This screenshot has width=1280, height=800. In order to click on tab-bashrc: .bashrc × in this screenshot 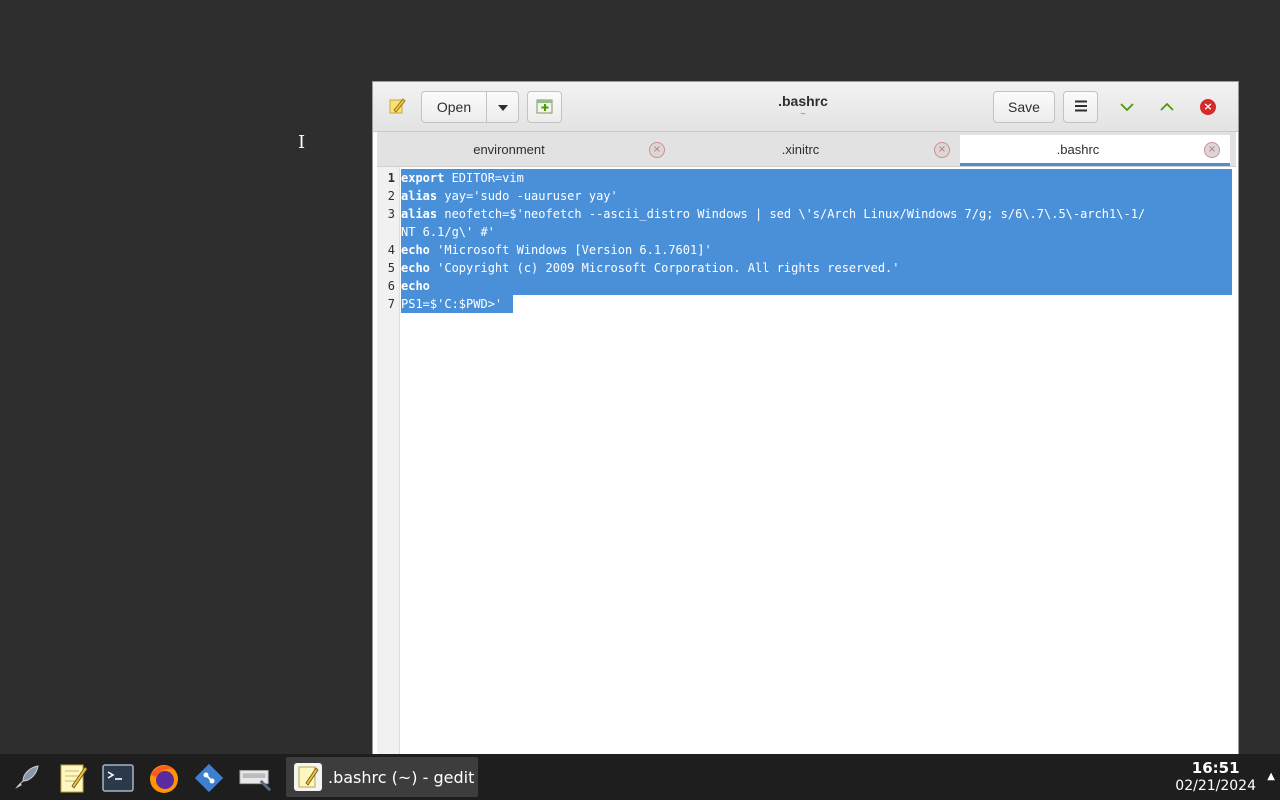, I will do `click(1095, 150)`.